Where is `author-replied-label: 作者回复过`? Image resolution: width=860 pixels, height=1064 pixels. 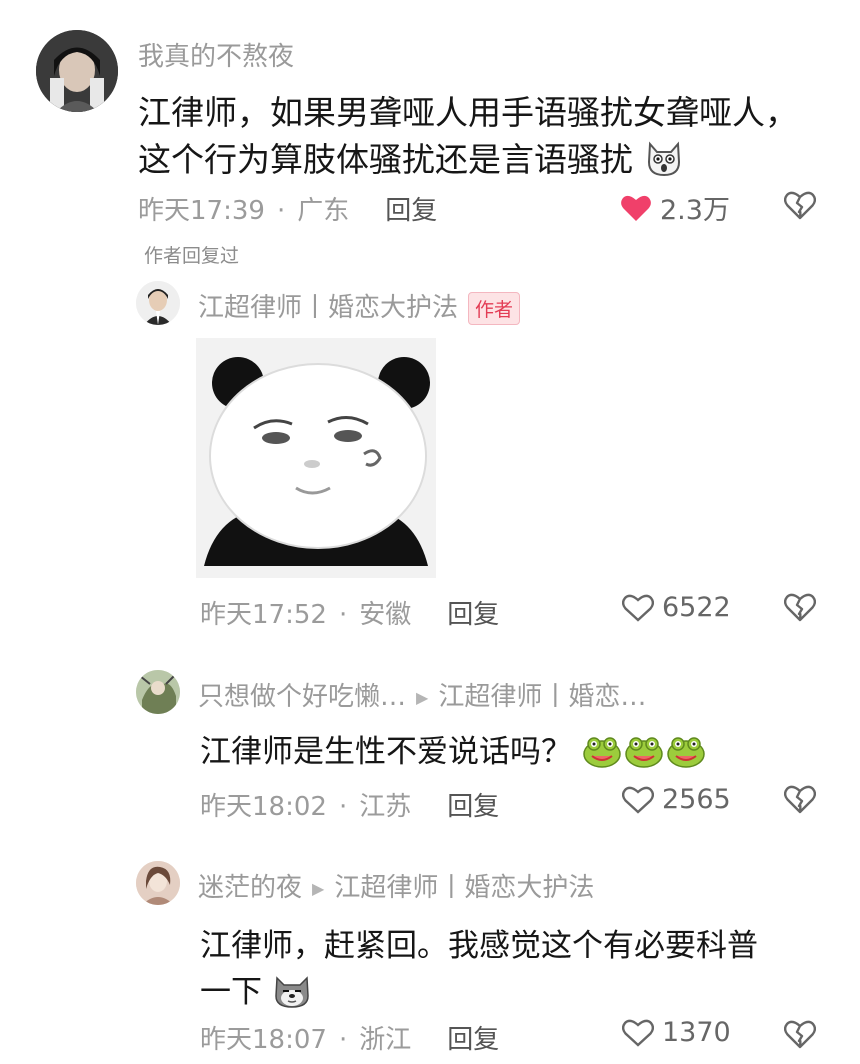
author-replied-label: 作者回复过 is located at coordinates (192, 256).